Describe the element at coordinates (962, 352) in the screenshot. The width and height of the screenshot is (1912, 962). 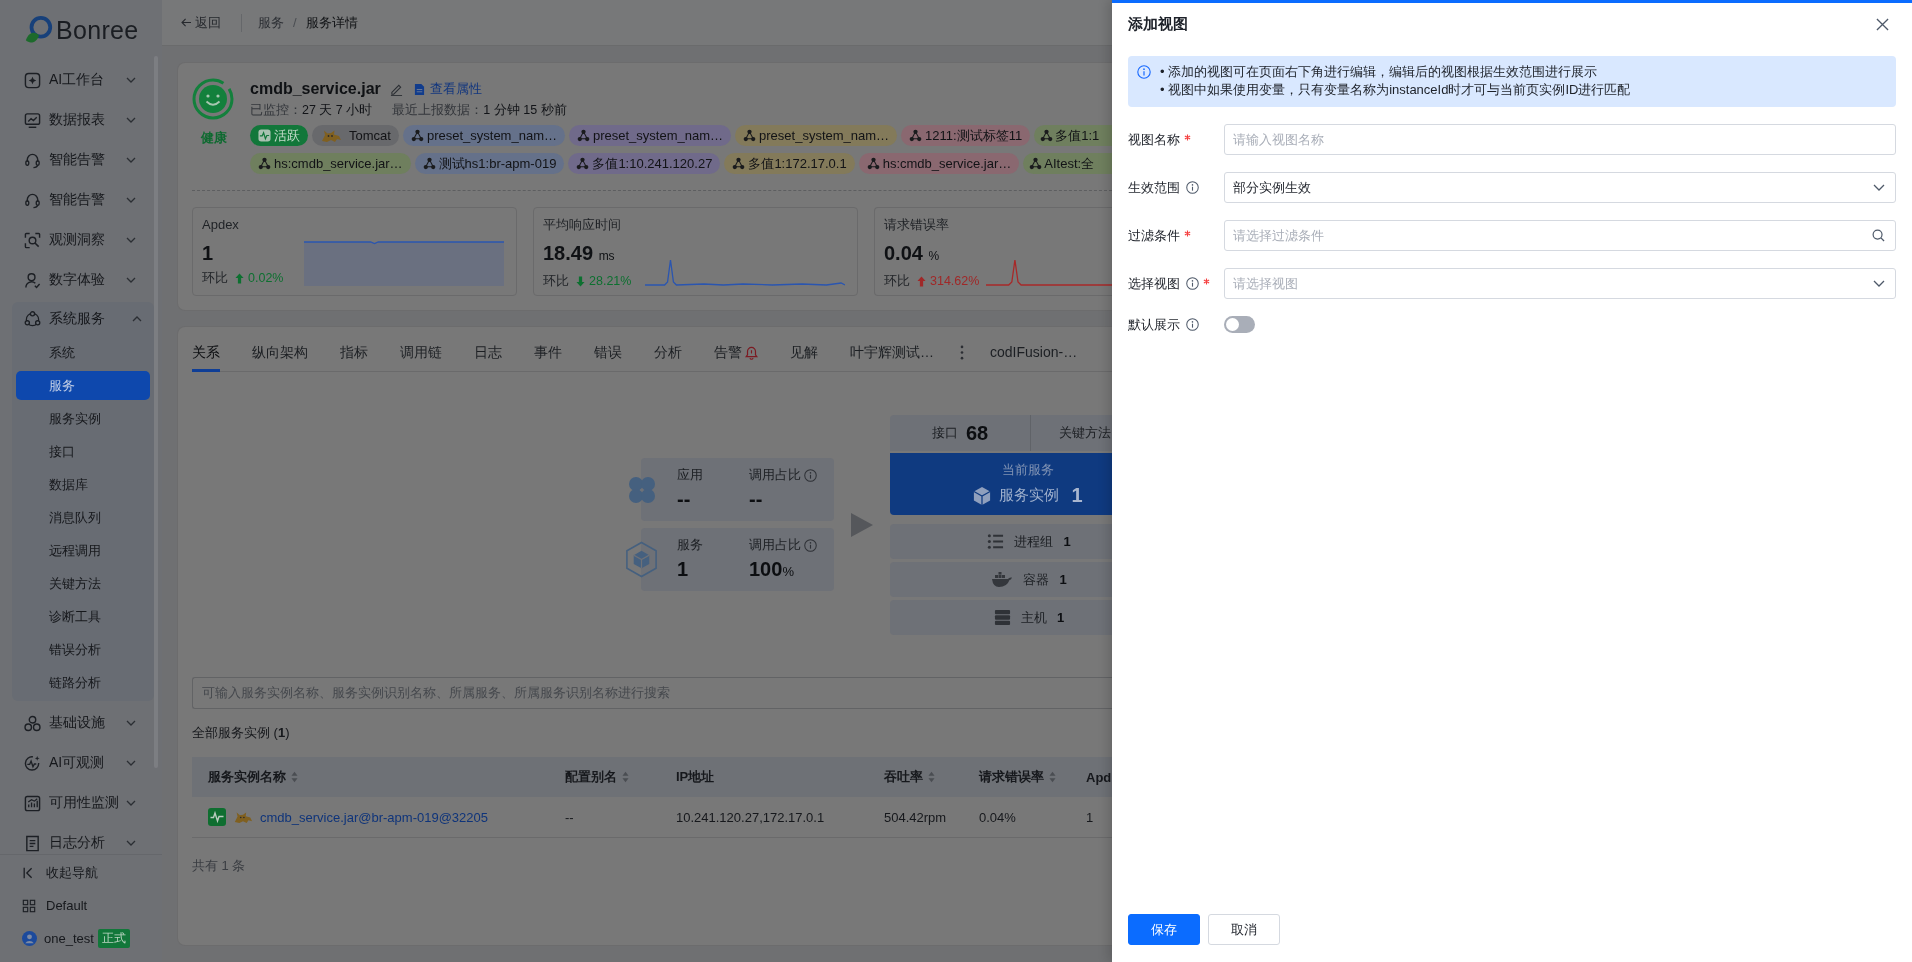
I see `more-icon` at that location.